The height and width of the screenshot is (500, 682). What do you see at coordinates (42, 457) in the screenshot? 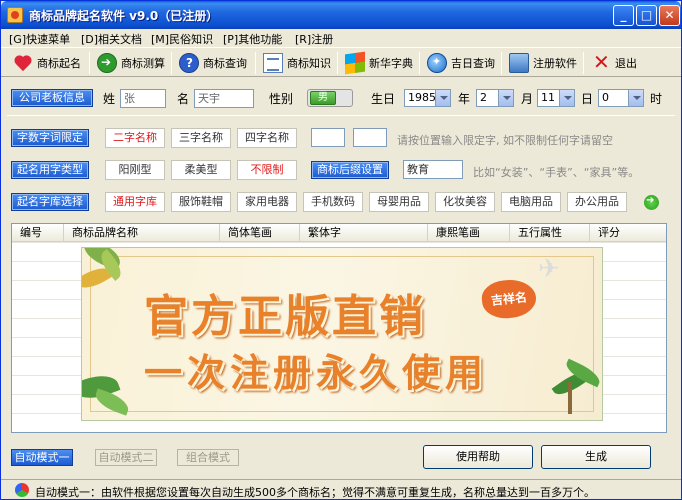
I see `mode-auto-one-button: 自动模式一` at bounding box center [42, 457].